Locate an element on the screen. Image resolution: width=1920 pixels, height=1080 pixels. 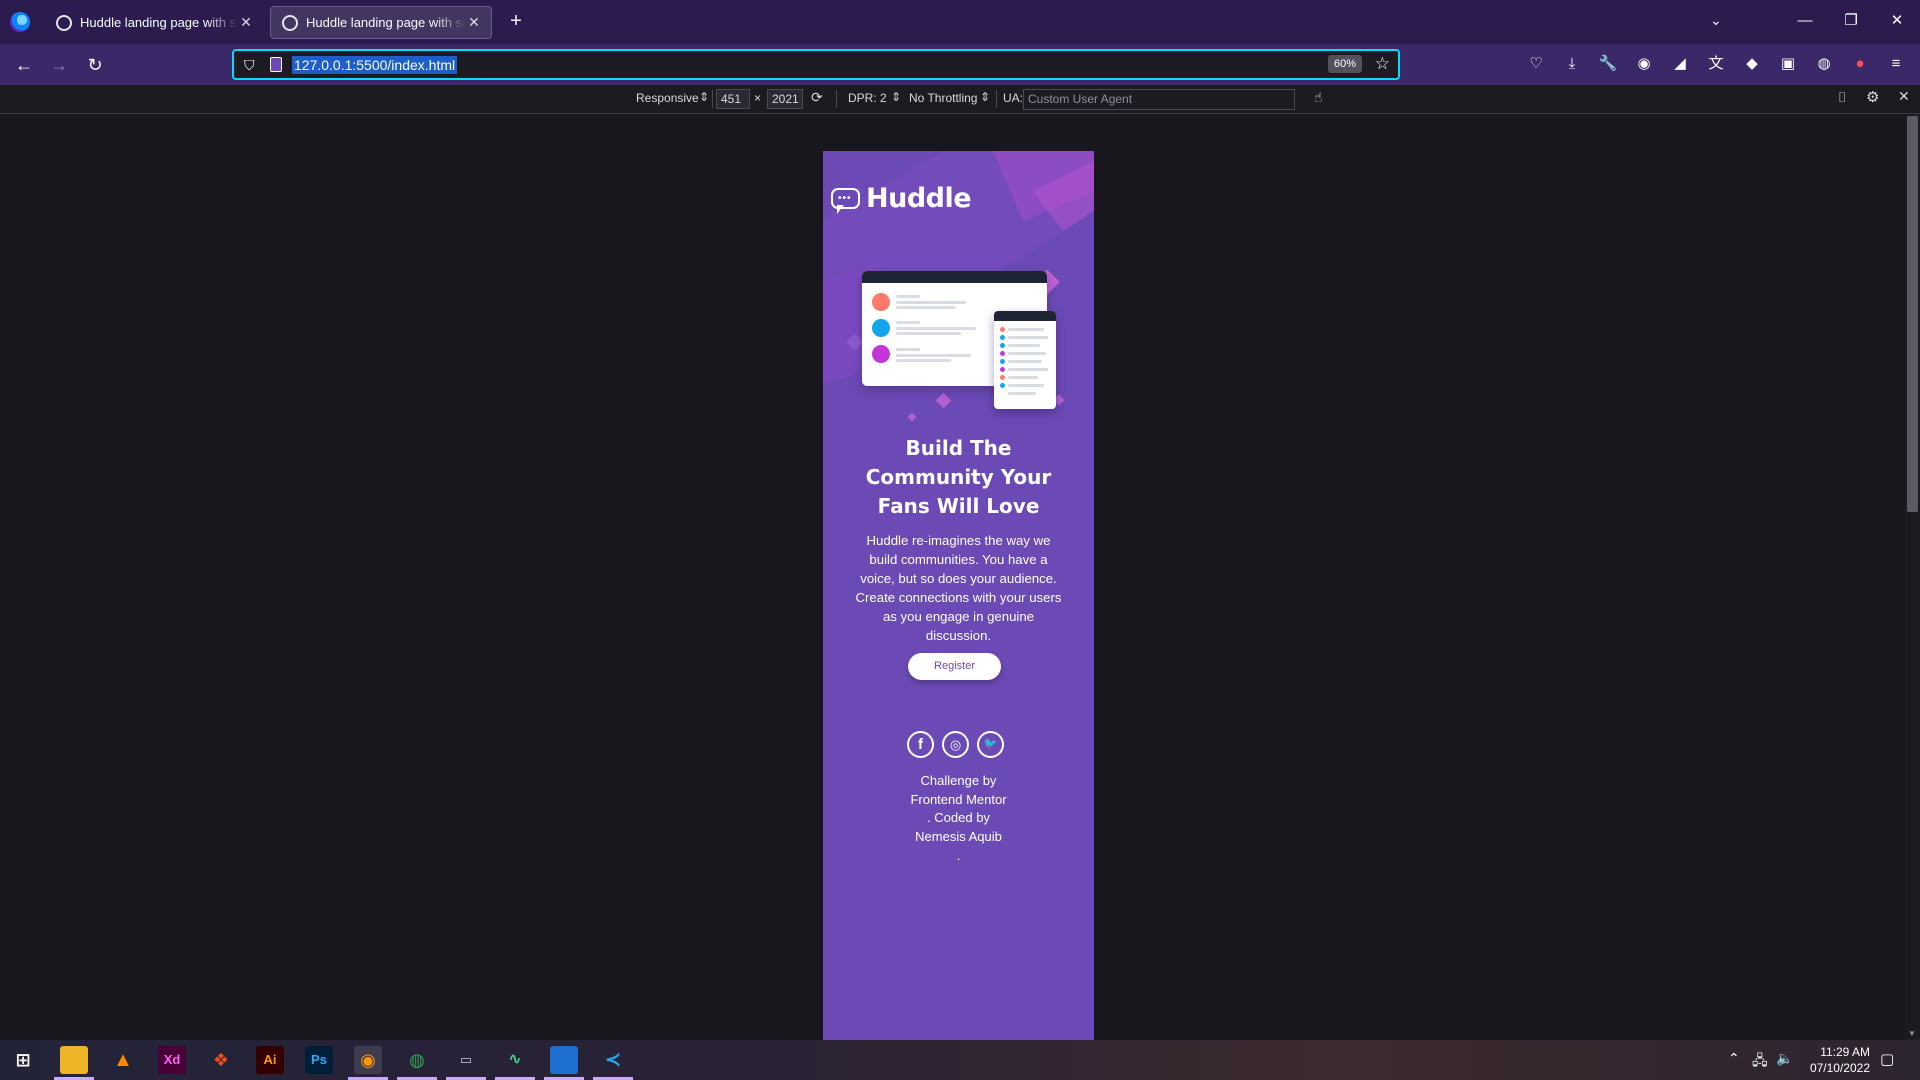
avatar is located at coordinates (881, 354).